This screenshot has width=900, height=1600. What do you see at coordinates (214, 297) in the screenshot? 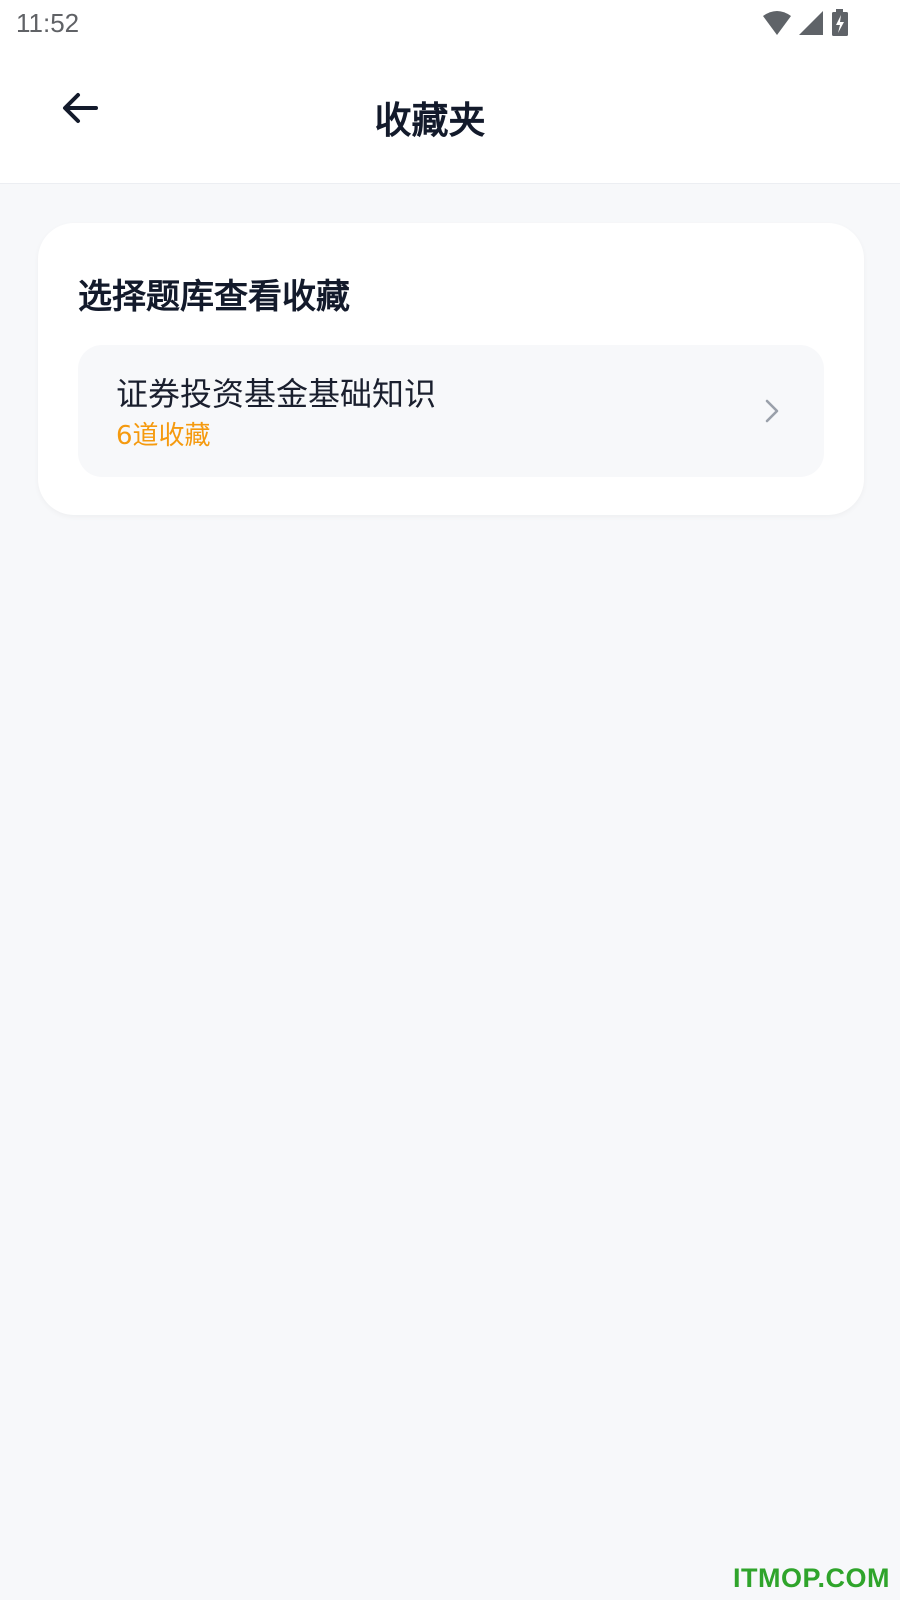
I see `card-title: 选择题库查看收藏` at bounding box center [214, 297].